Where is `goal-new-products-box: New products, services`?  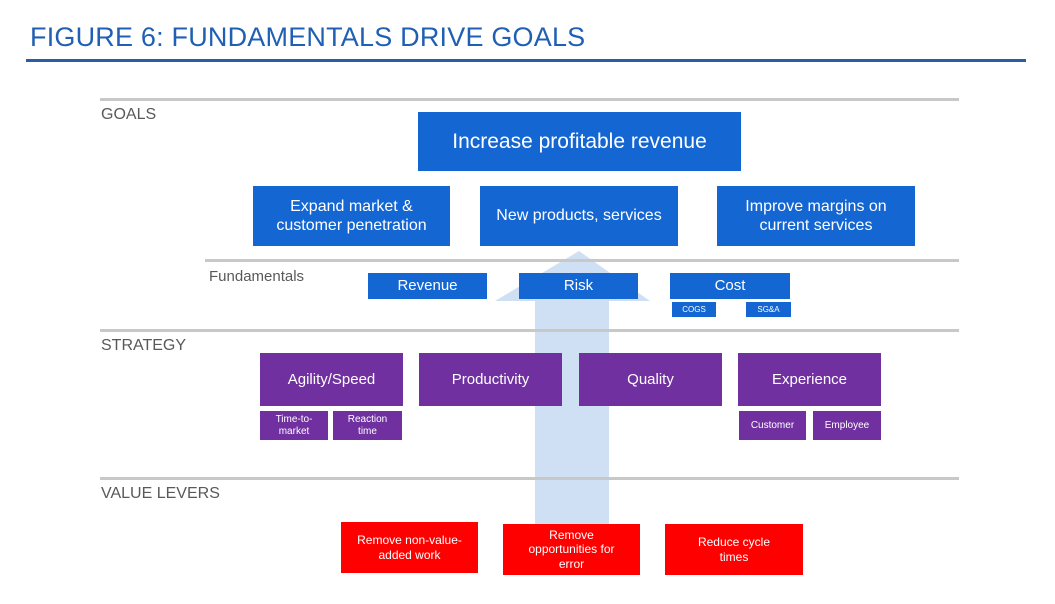 goal-new-products-box: New products, services is located at coordinates (579, 216).